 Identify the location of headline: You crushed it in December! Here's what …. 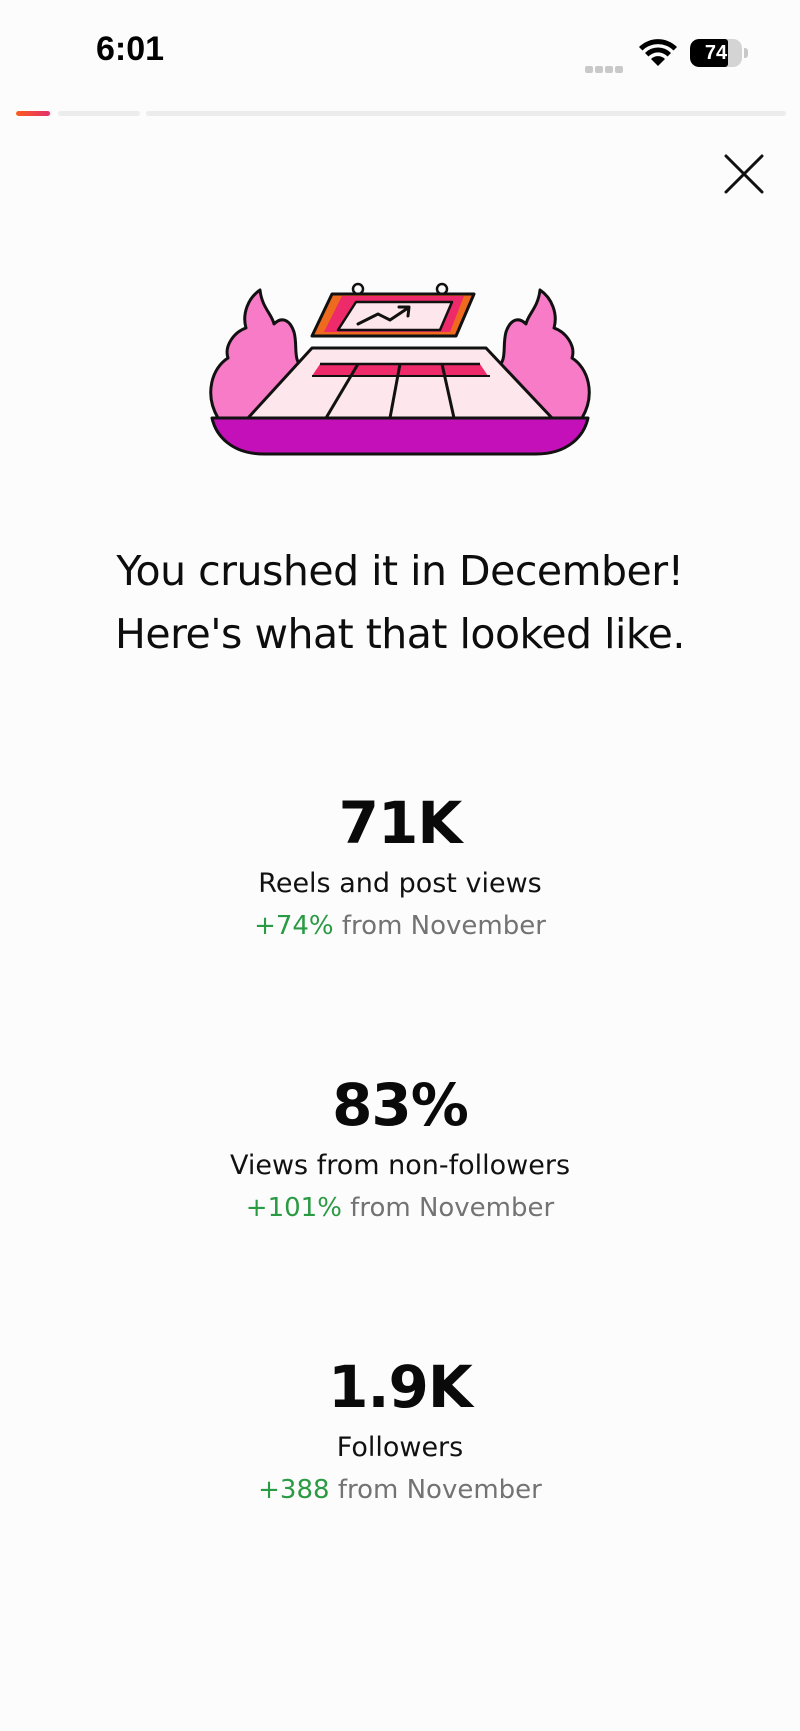
(400, 603).